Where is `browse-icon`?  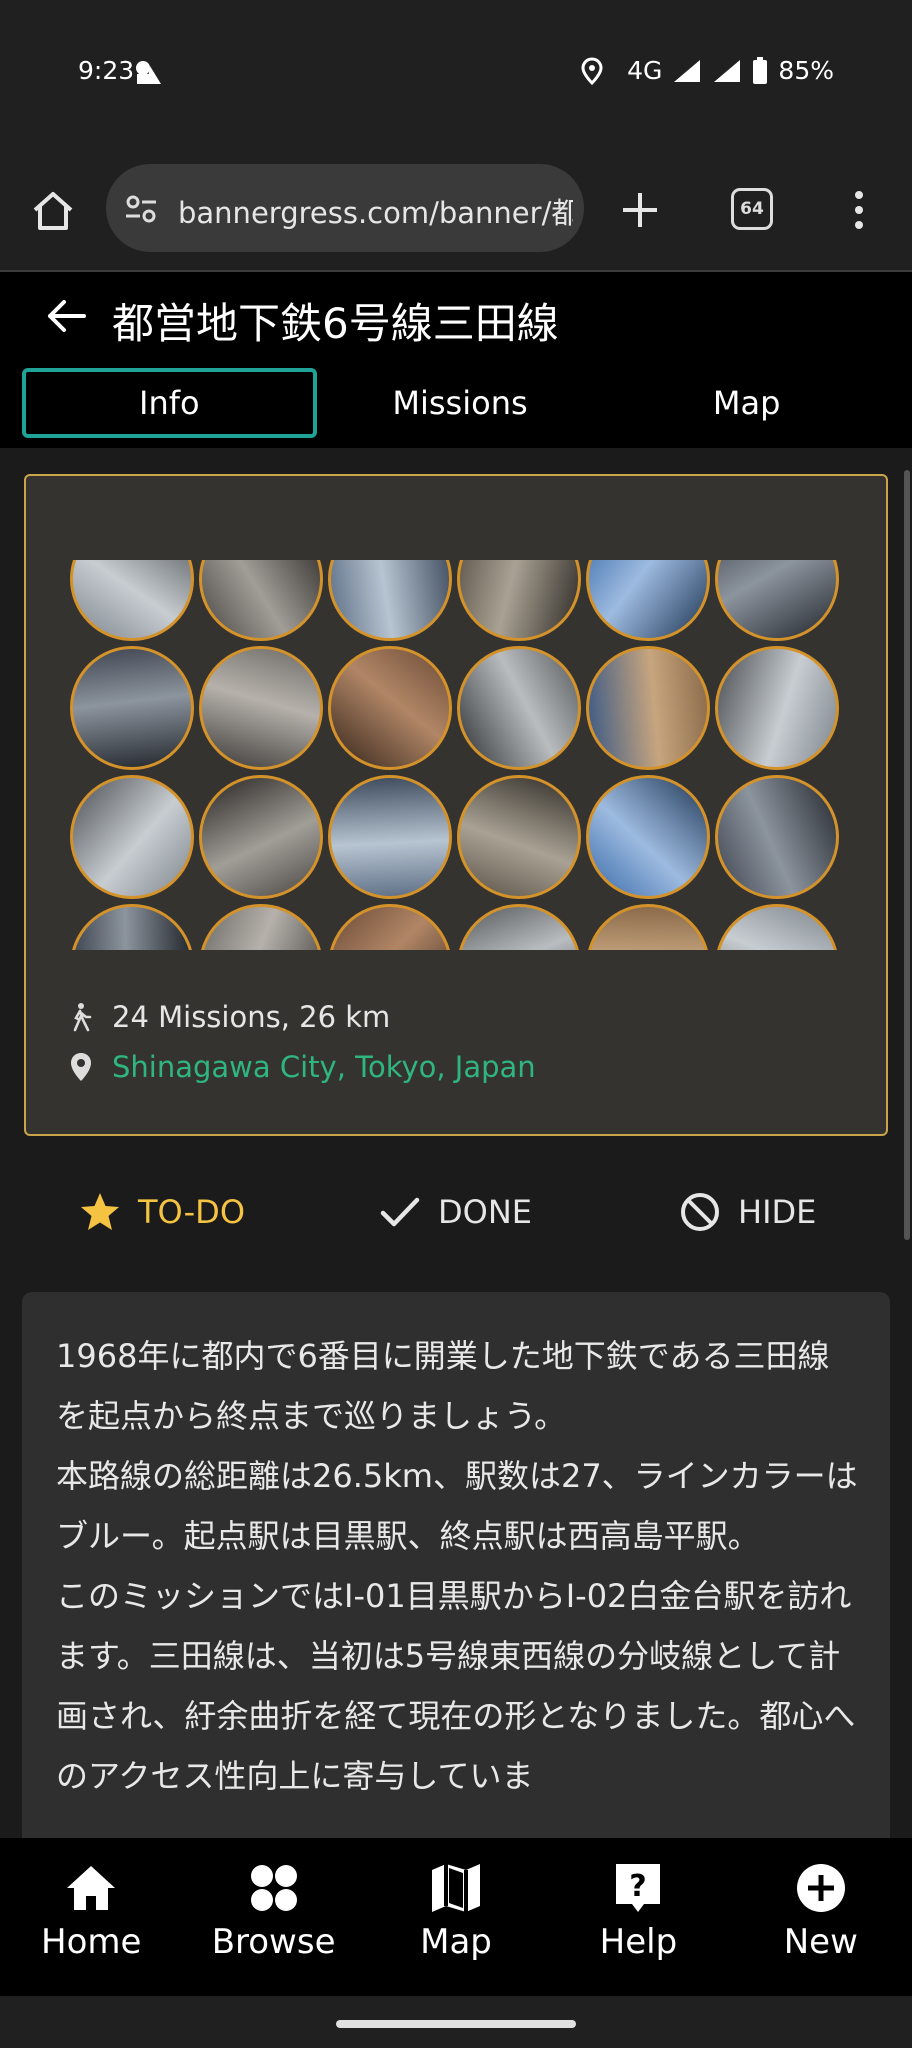 browse-icon is located at coordinates (273, 1888).